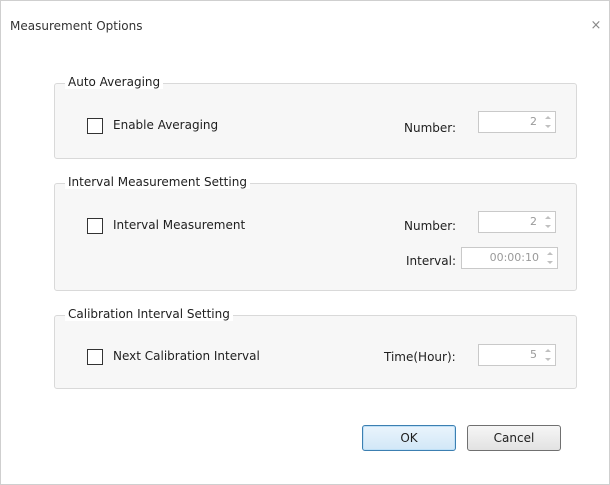 The image size is (610, 485). Describe the element at coordinates (431, 261) in the screenshot. I see `interval-label: Interval:` at that location.